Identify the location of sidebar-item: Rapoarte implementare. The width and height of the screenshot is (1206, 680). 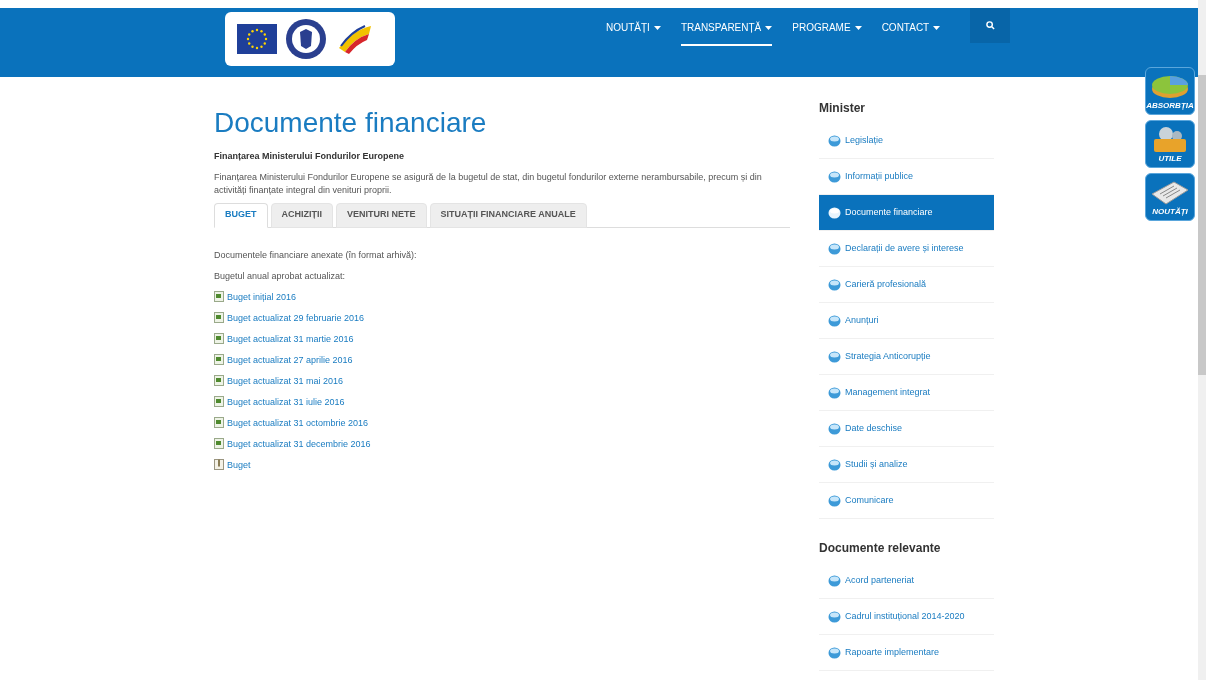
(906, 653).